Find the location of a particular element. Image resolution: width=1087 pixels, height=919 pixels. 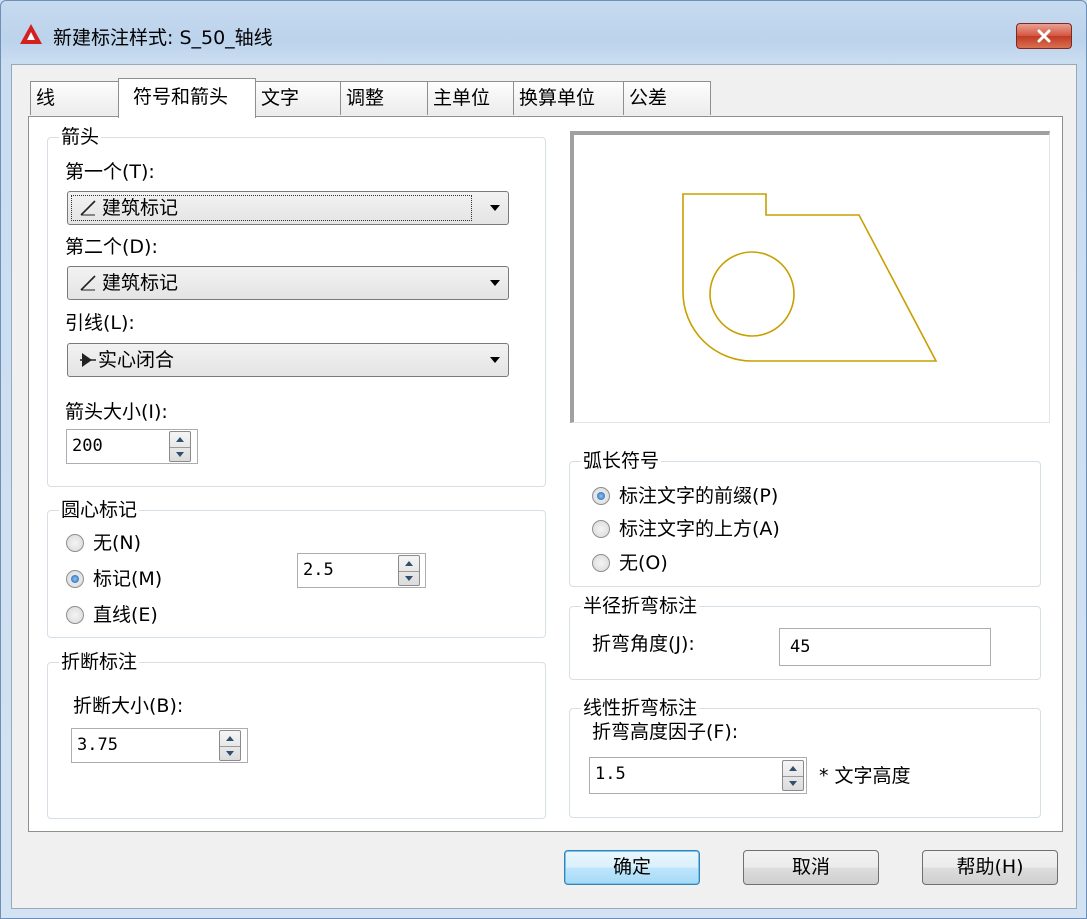

second-arrow-label: 第二个(D): is located at coordinates (111, 247).